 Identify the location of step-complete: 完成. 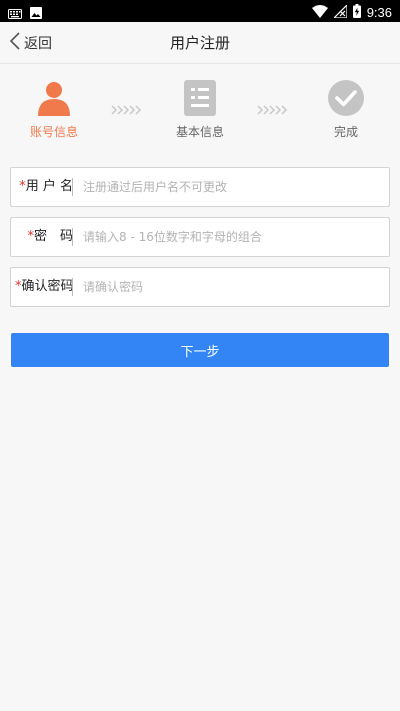
(346, 110).